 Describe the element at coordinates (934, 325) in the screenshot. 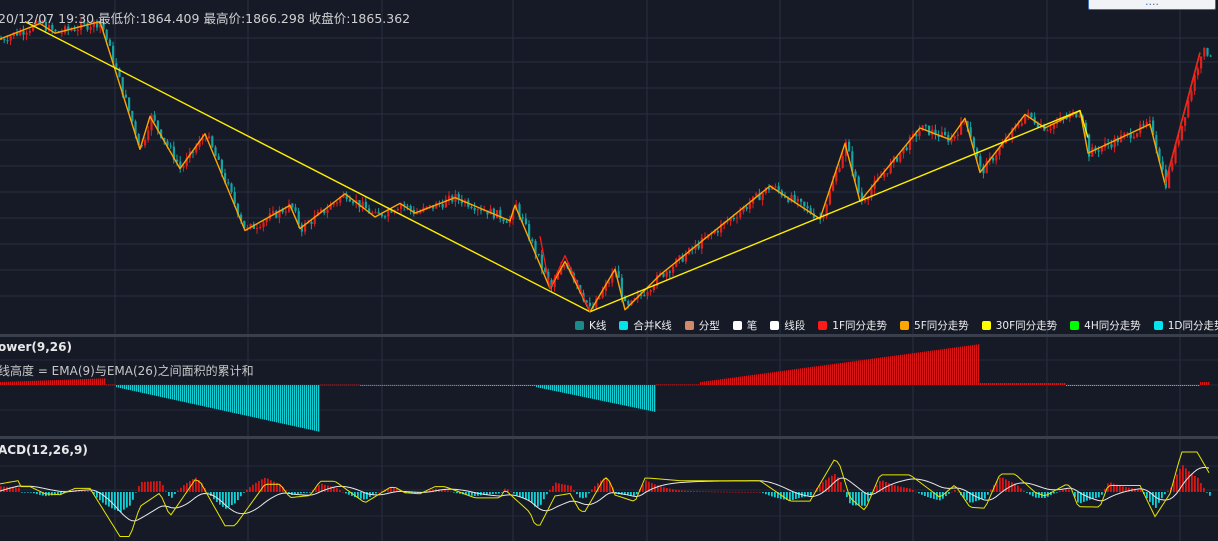

I see `legend-item: 5F同分走势` at that location.